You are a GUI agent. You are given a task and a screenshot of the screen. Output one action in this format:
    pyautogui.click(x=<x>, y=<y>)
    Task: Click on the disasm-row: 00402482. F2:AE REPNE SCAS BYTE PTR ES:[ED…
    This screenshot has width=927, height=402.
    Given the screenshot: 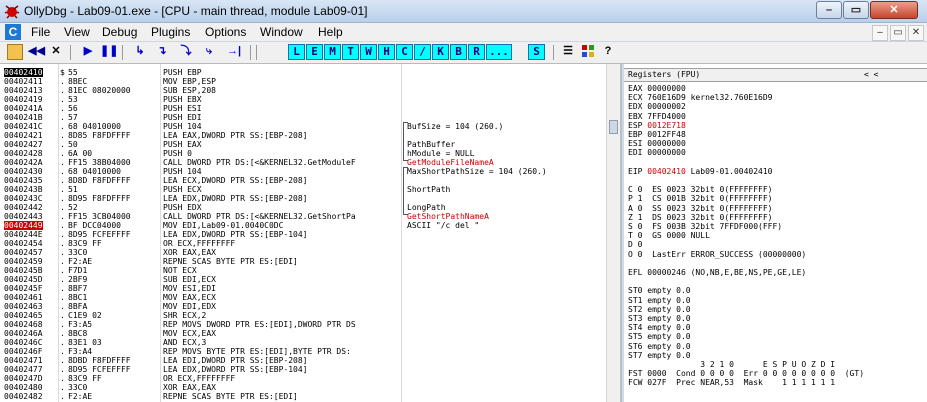 What is the action you would take?
    pyautogui.click(x=304, y=396)
    